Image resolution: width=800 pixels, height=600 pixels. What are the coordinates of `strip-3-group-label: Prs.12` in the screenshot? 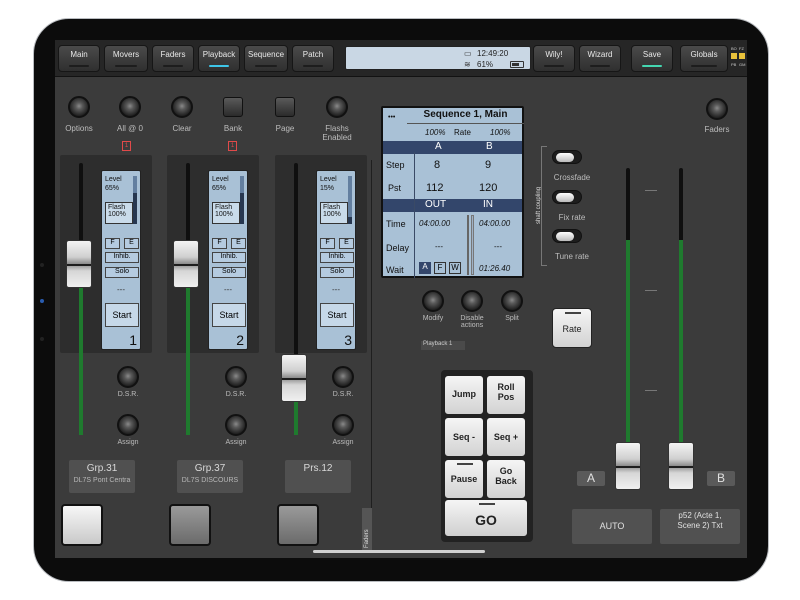 It's located at (318, 476).